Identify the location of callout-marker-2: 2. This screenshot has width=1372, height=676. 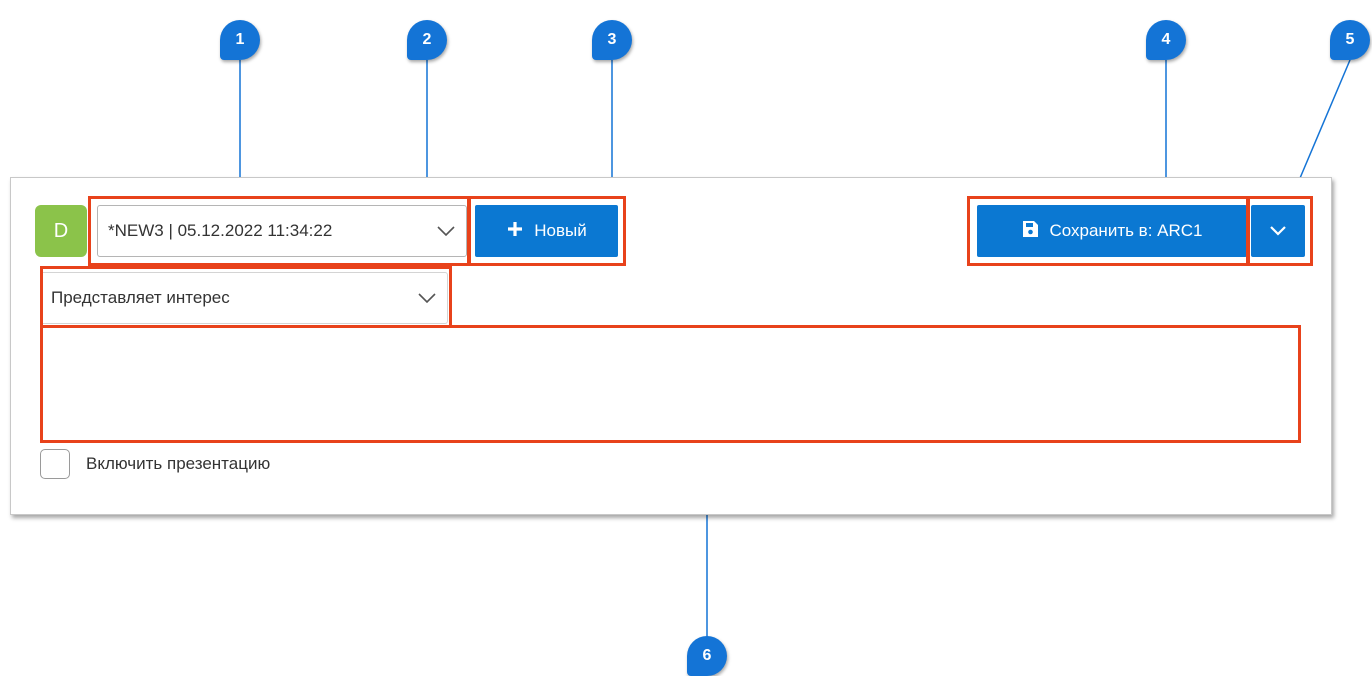
(427, 40).